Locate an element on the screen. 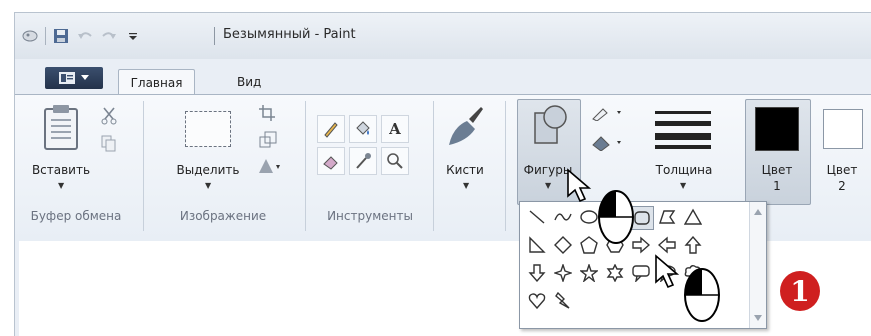  left-arrow-shape-icon is located at coordinates (667, 245).